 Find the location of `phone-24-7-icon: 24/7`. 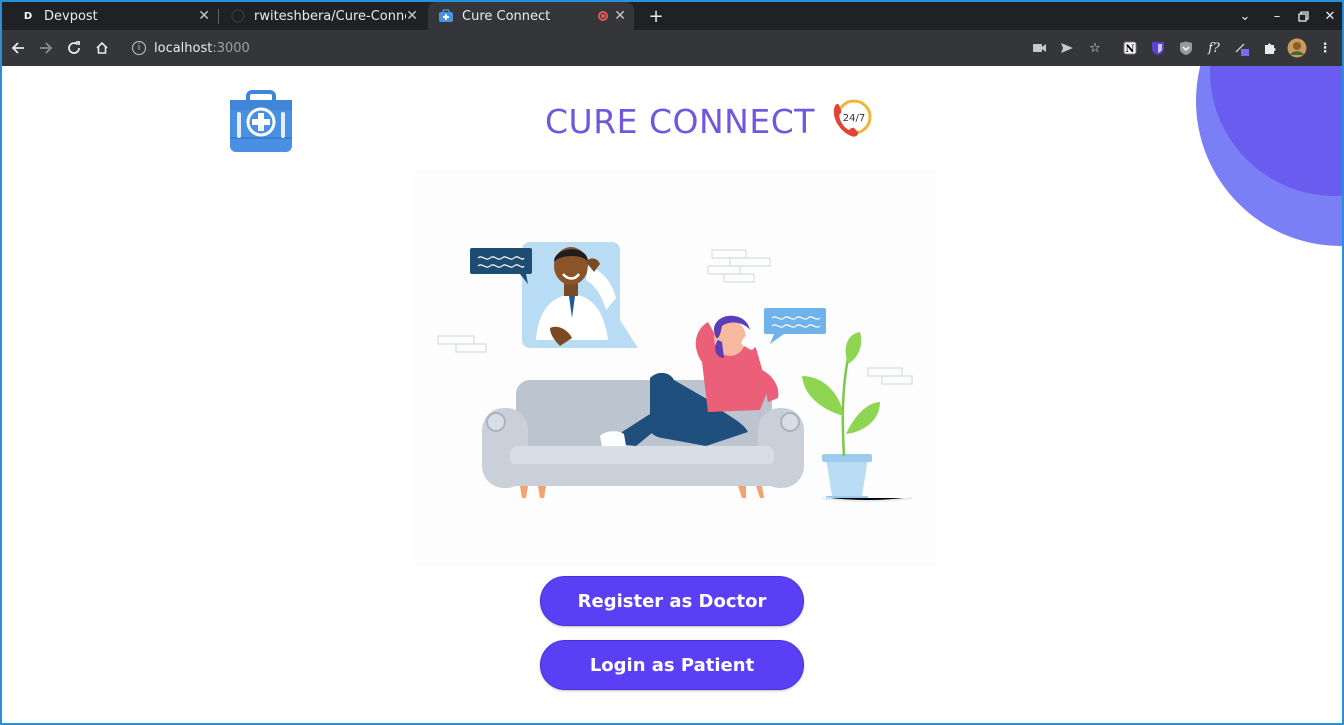

phone-24-7-icon: 24/7 is located at coordinates (852, 121).